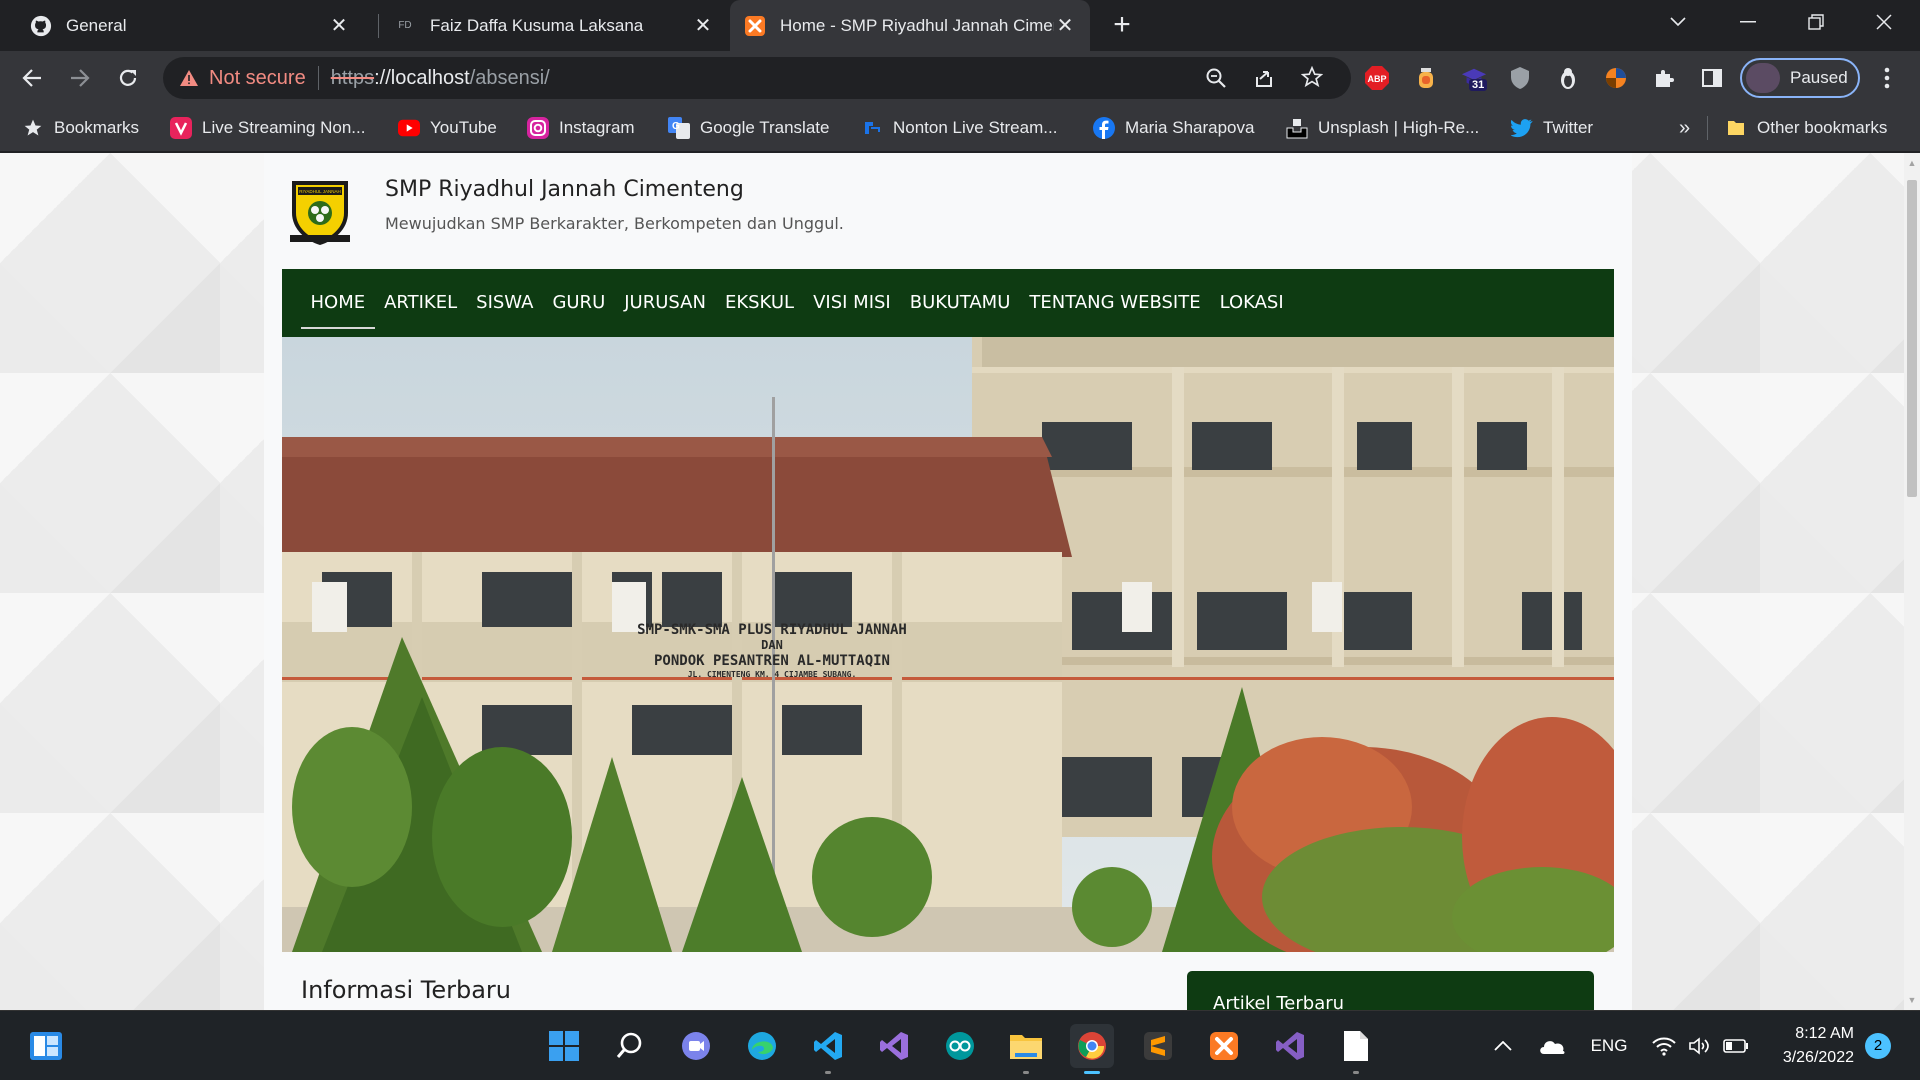 The height and width of the screenshot is (1080, 1920). Describe the element at coordinates (1520, 78) in the screenshot. I see `shield-icon` at that location.